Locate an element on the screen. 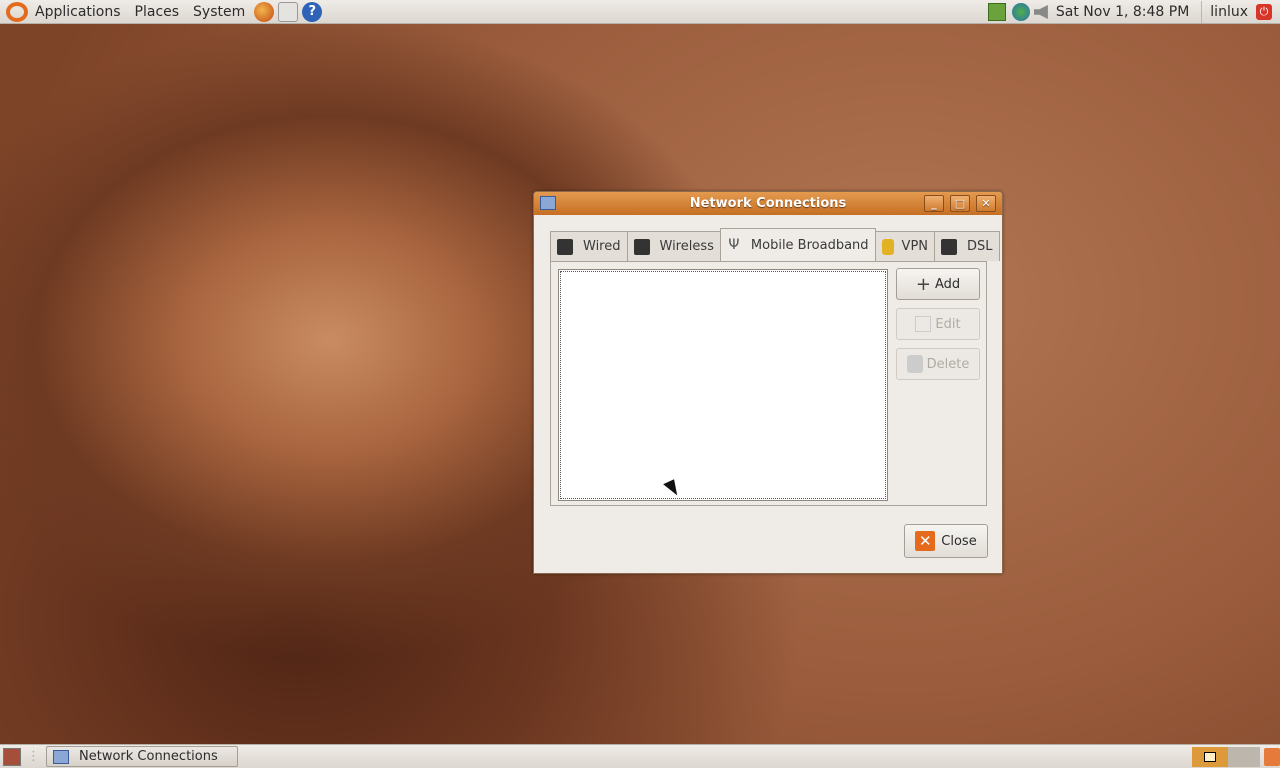 This screenshot has width=1280, height=768. trash-icon is located at coordinates (914, 364).